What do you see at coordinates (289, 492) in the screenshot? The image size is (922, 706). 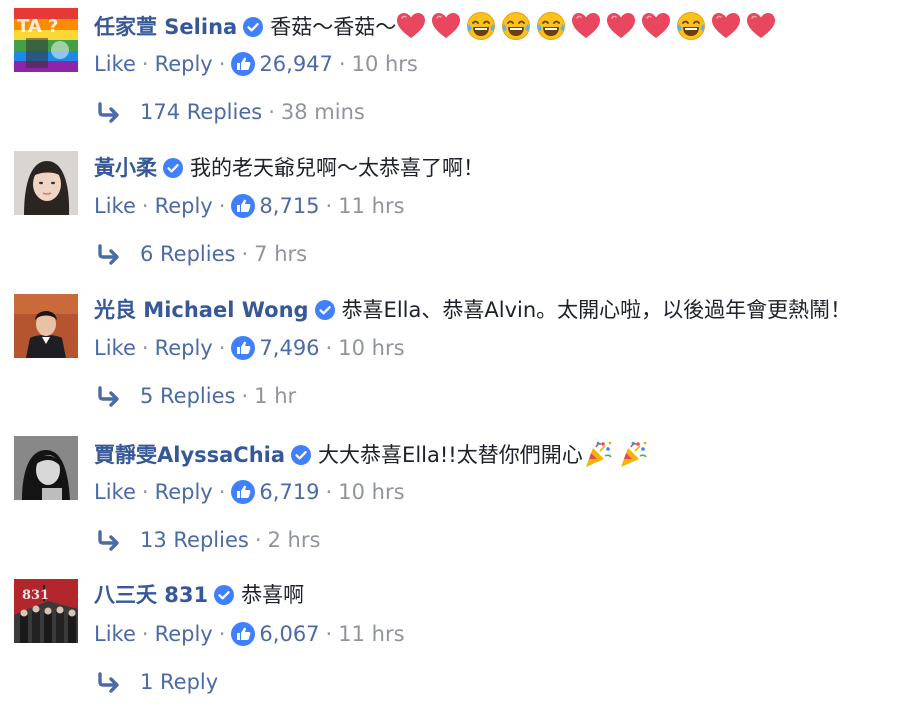 I see `like-count: 6,719` at bounding box center [289, 492].